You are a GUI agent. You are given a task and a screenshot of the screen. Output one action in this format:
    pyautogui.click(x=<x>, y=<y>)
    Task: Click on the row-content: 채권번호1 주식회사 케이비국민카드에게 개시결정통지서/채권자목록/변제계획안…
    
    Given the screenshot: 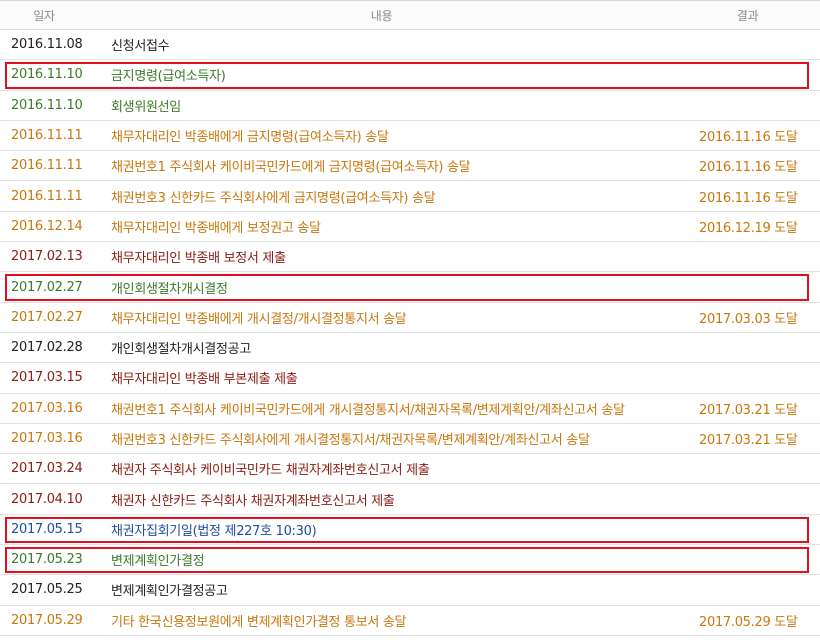 What is the action you would take?
    pyautogui.click(x=368, y=410)
    